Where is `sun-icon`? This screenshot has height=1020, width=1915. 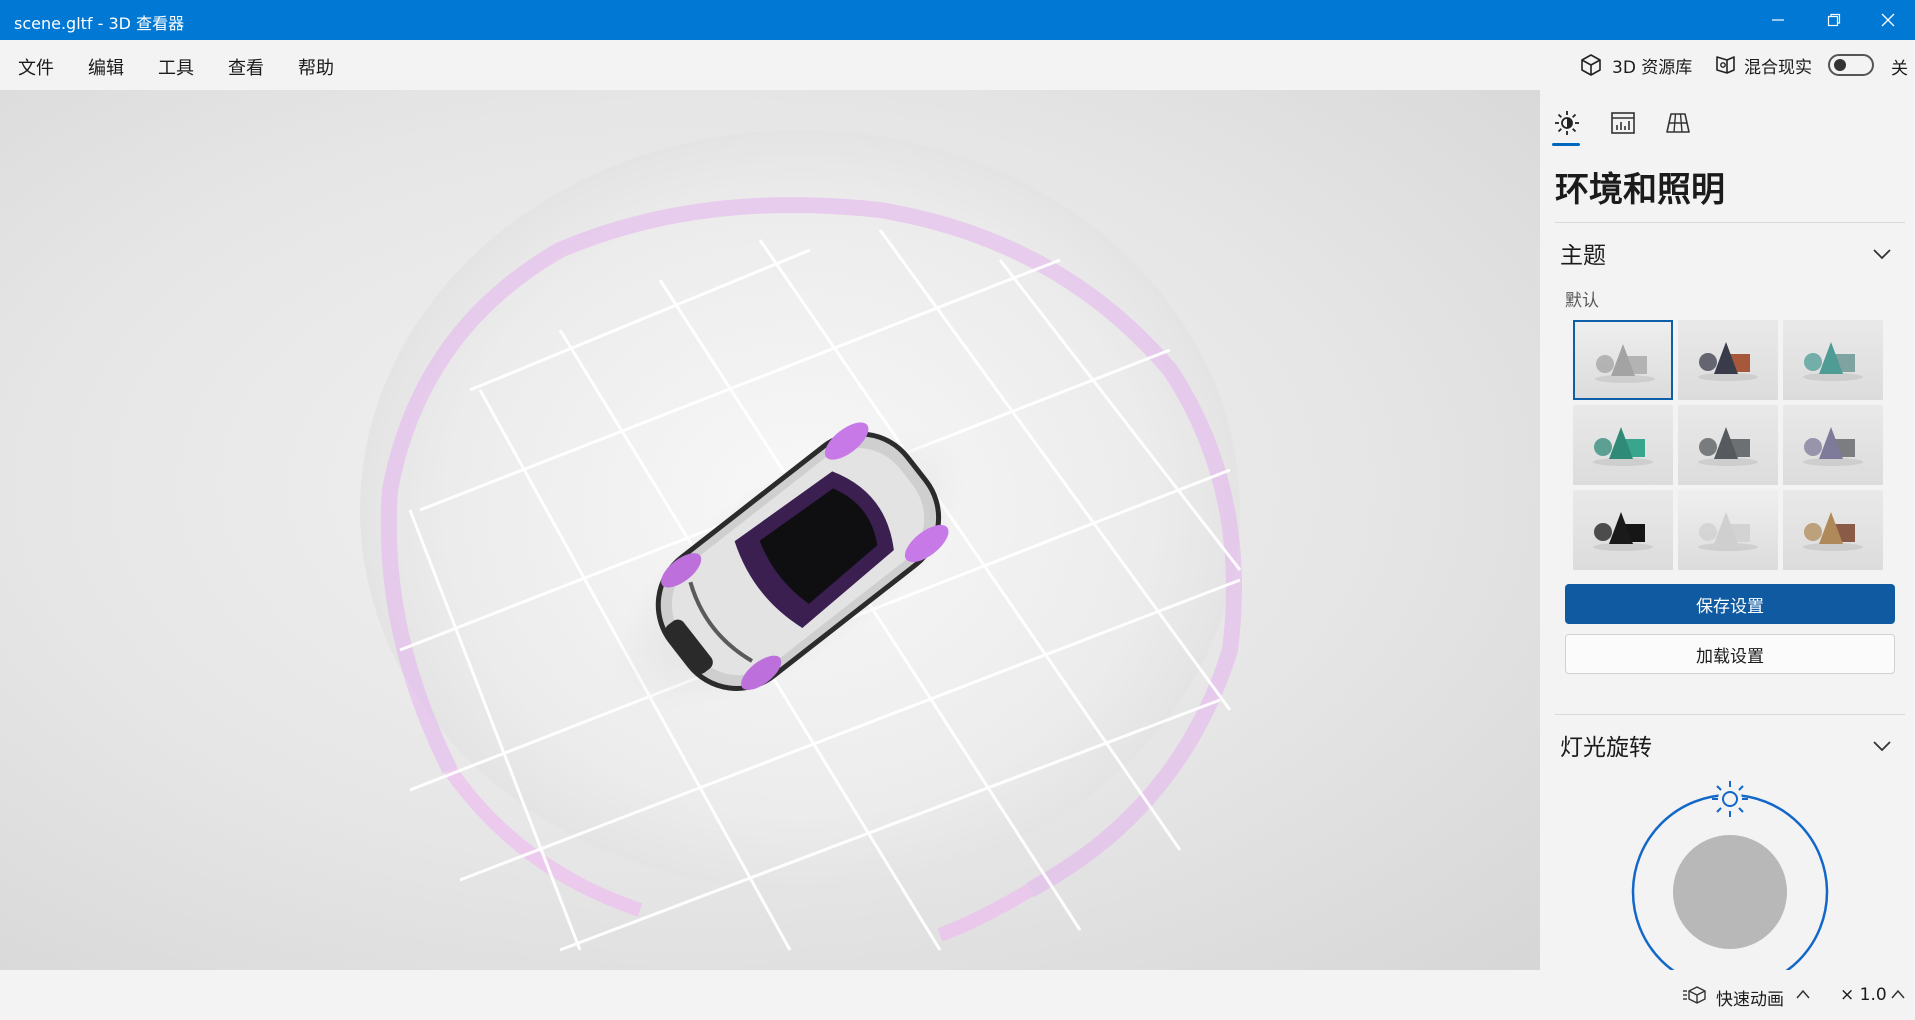
sun-icon is located at coordinates (1567, 123).